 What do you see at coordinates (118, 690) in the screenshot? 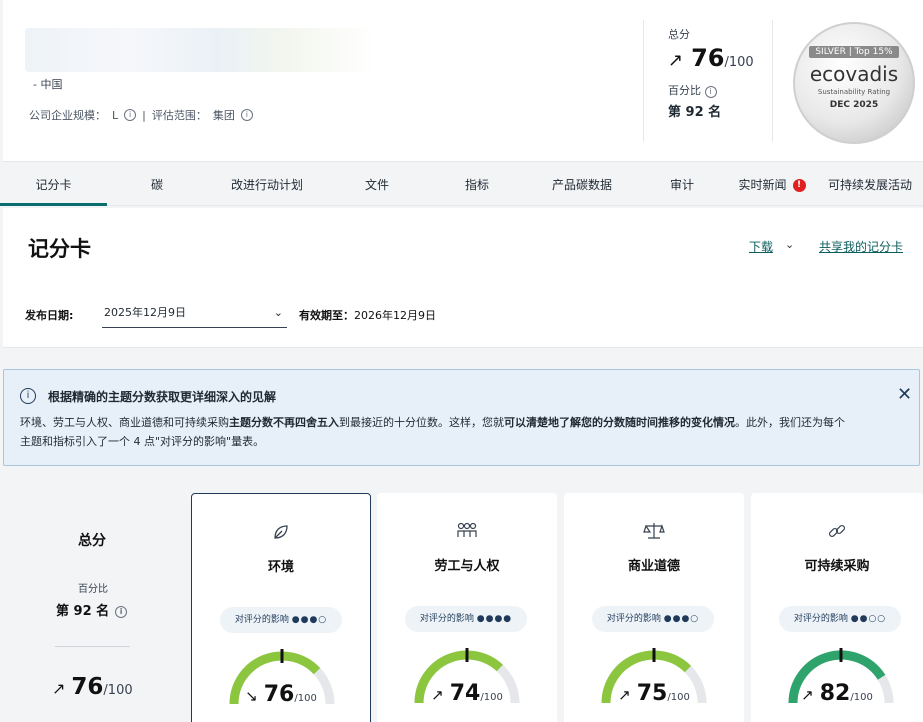
I see `overall-score-denominator: /100` at bounding box center [118, 690].